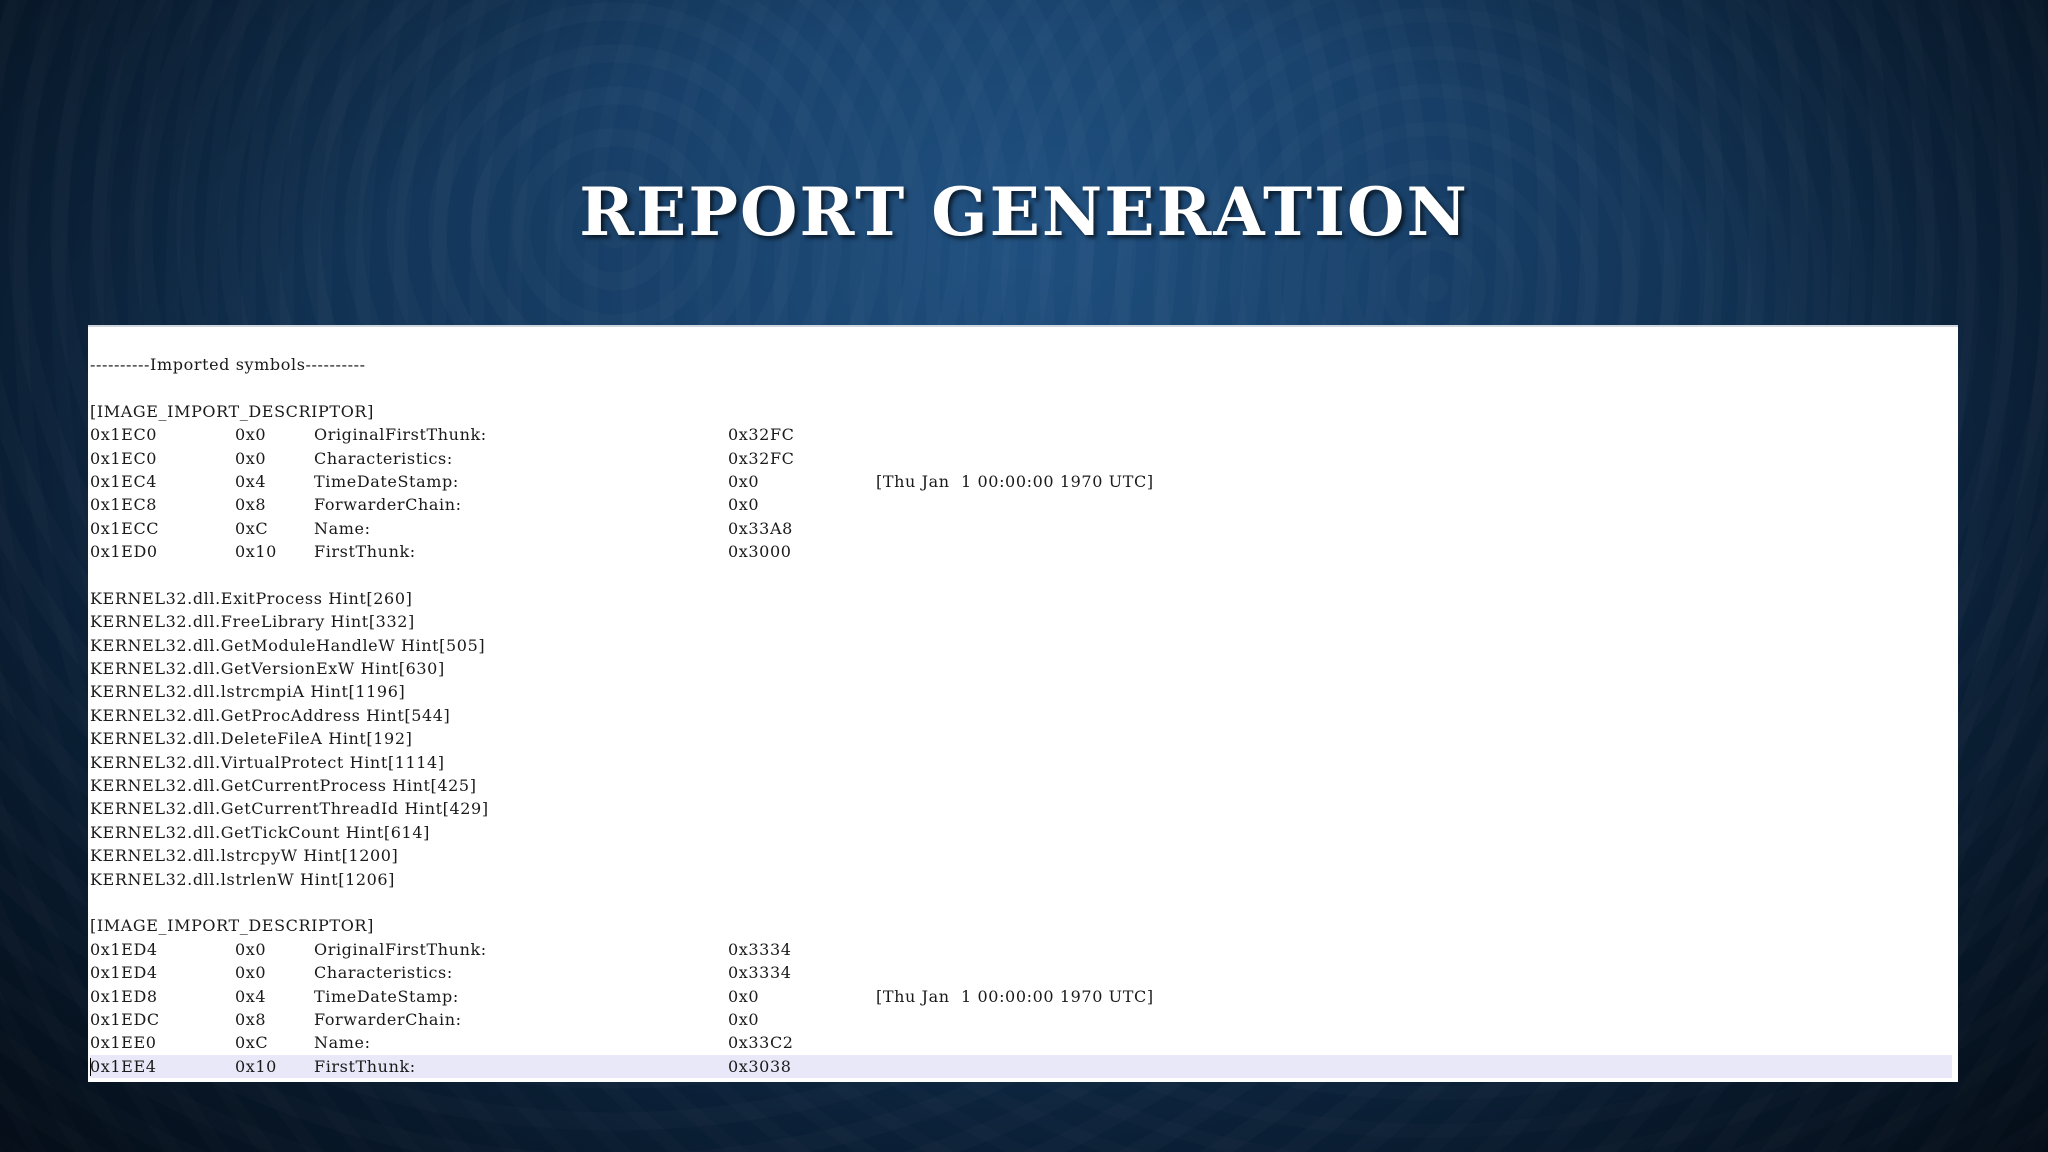  I want to click on row-value: 0x33C2, so click(761, 1043).